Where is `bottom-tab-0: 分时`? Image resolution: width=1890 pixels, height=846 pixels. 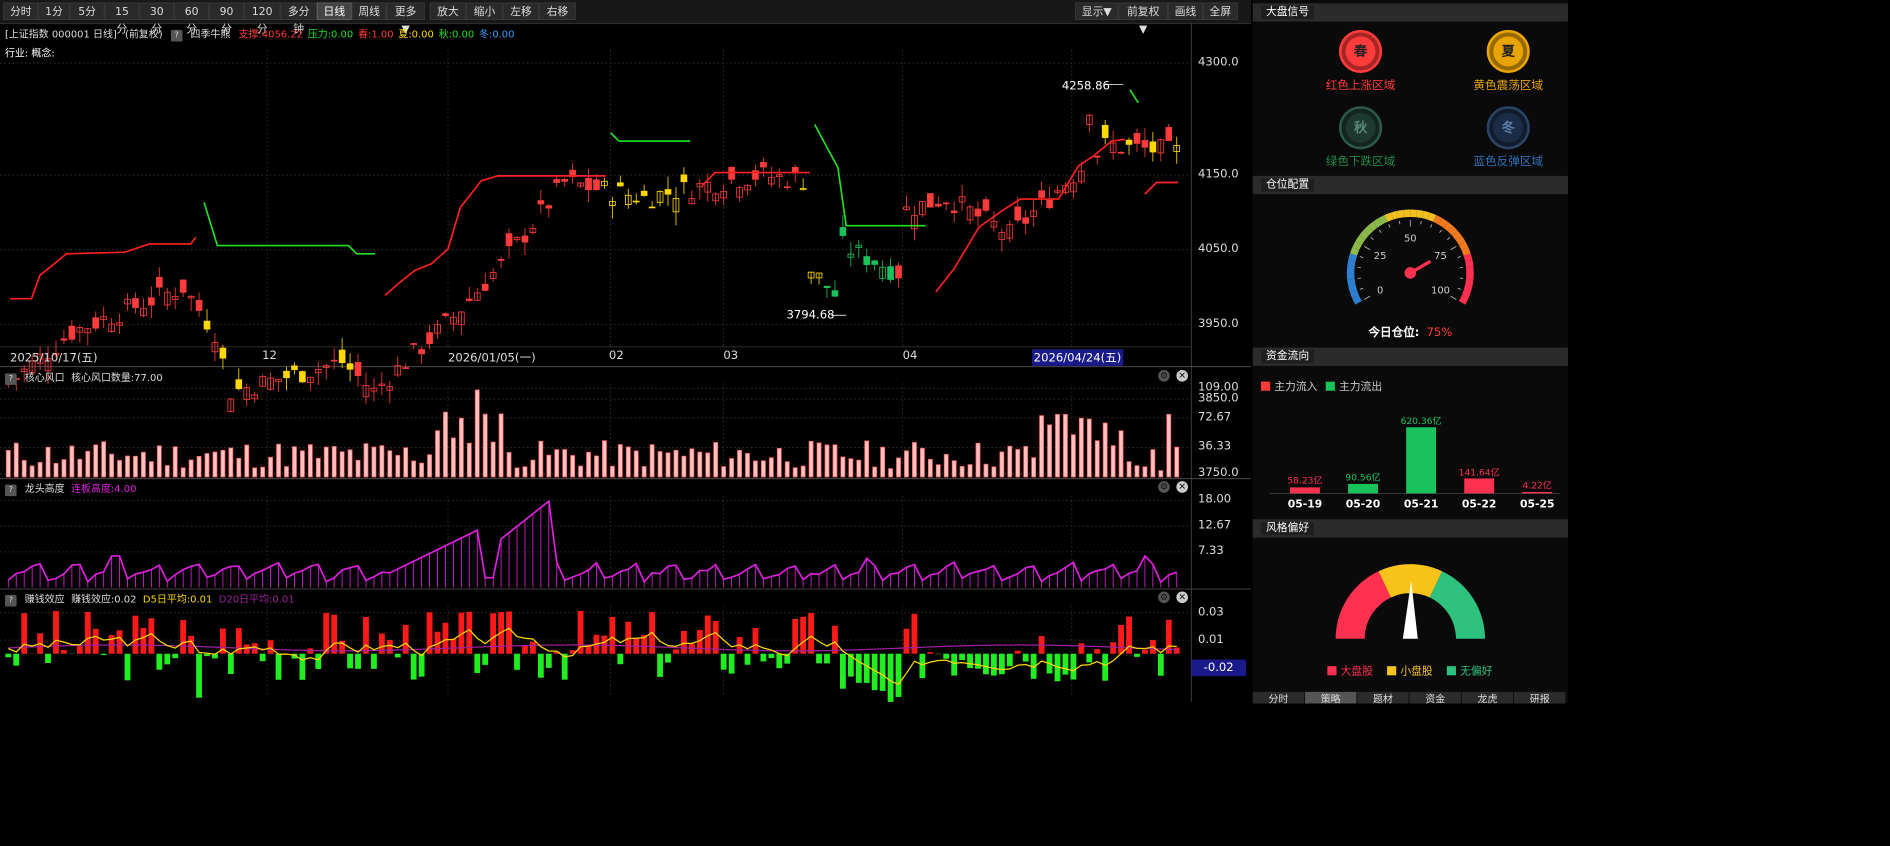
bottom-tab-0: 分时 is located at coordinates (1278, 697).